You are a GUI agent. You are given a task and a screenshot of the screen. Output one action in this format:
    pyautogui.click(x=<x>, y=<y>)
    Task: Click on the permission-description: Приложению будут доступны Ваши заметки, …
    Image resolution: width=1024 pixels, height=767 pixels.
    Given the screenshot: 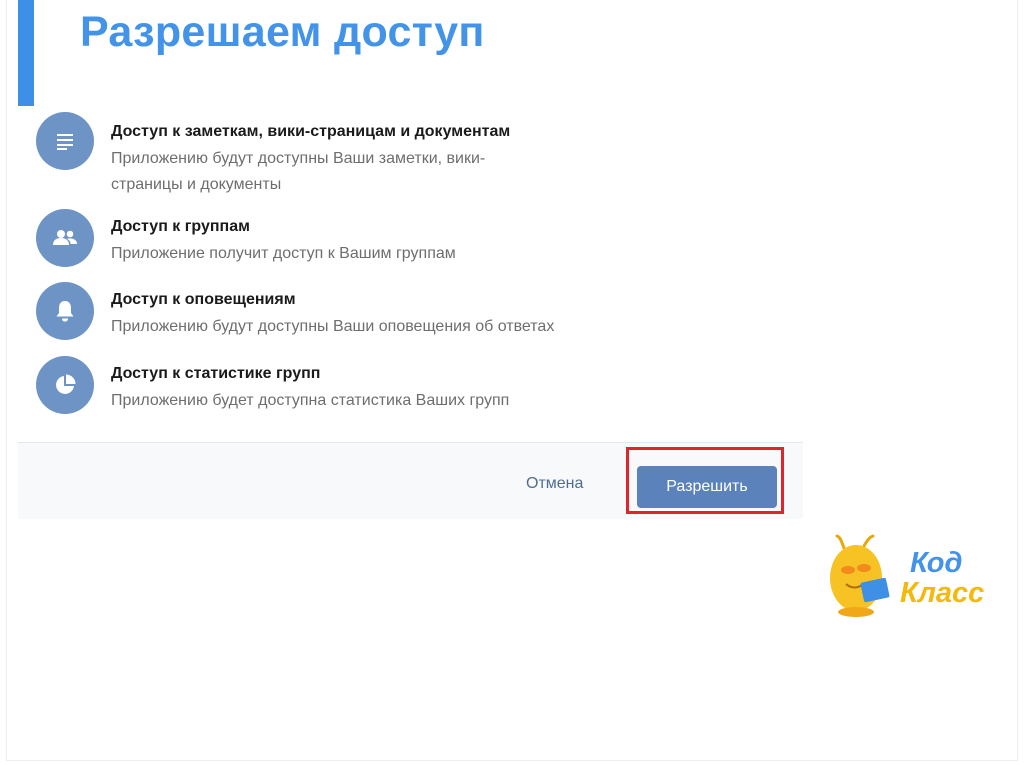 What is the action you would take?
    pyautogui.click(x=298, y=158)
    